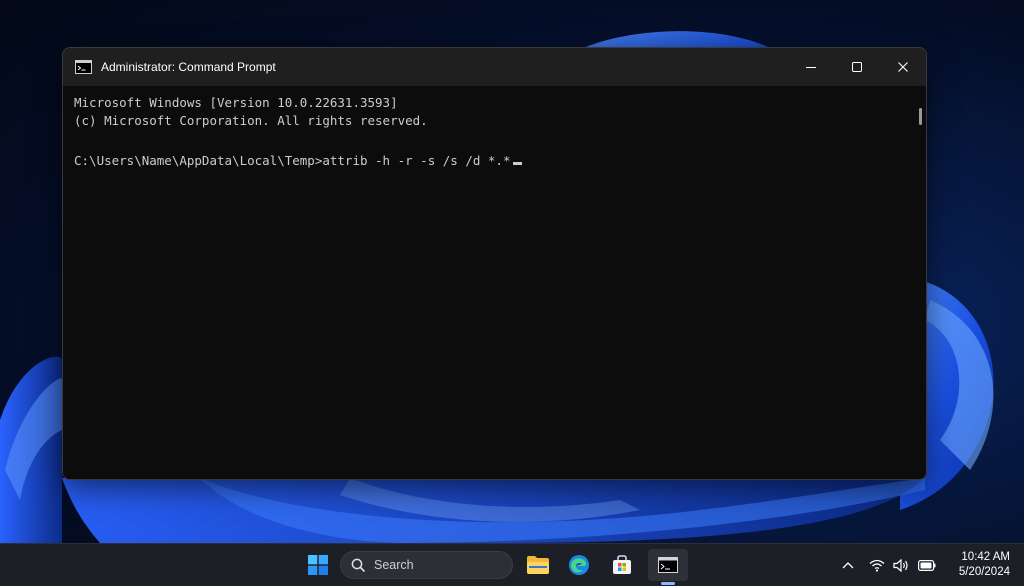 The height and width of the screenshot is (586, 1024). I want to click on file-explorer-icon, so click(538, 565).